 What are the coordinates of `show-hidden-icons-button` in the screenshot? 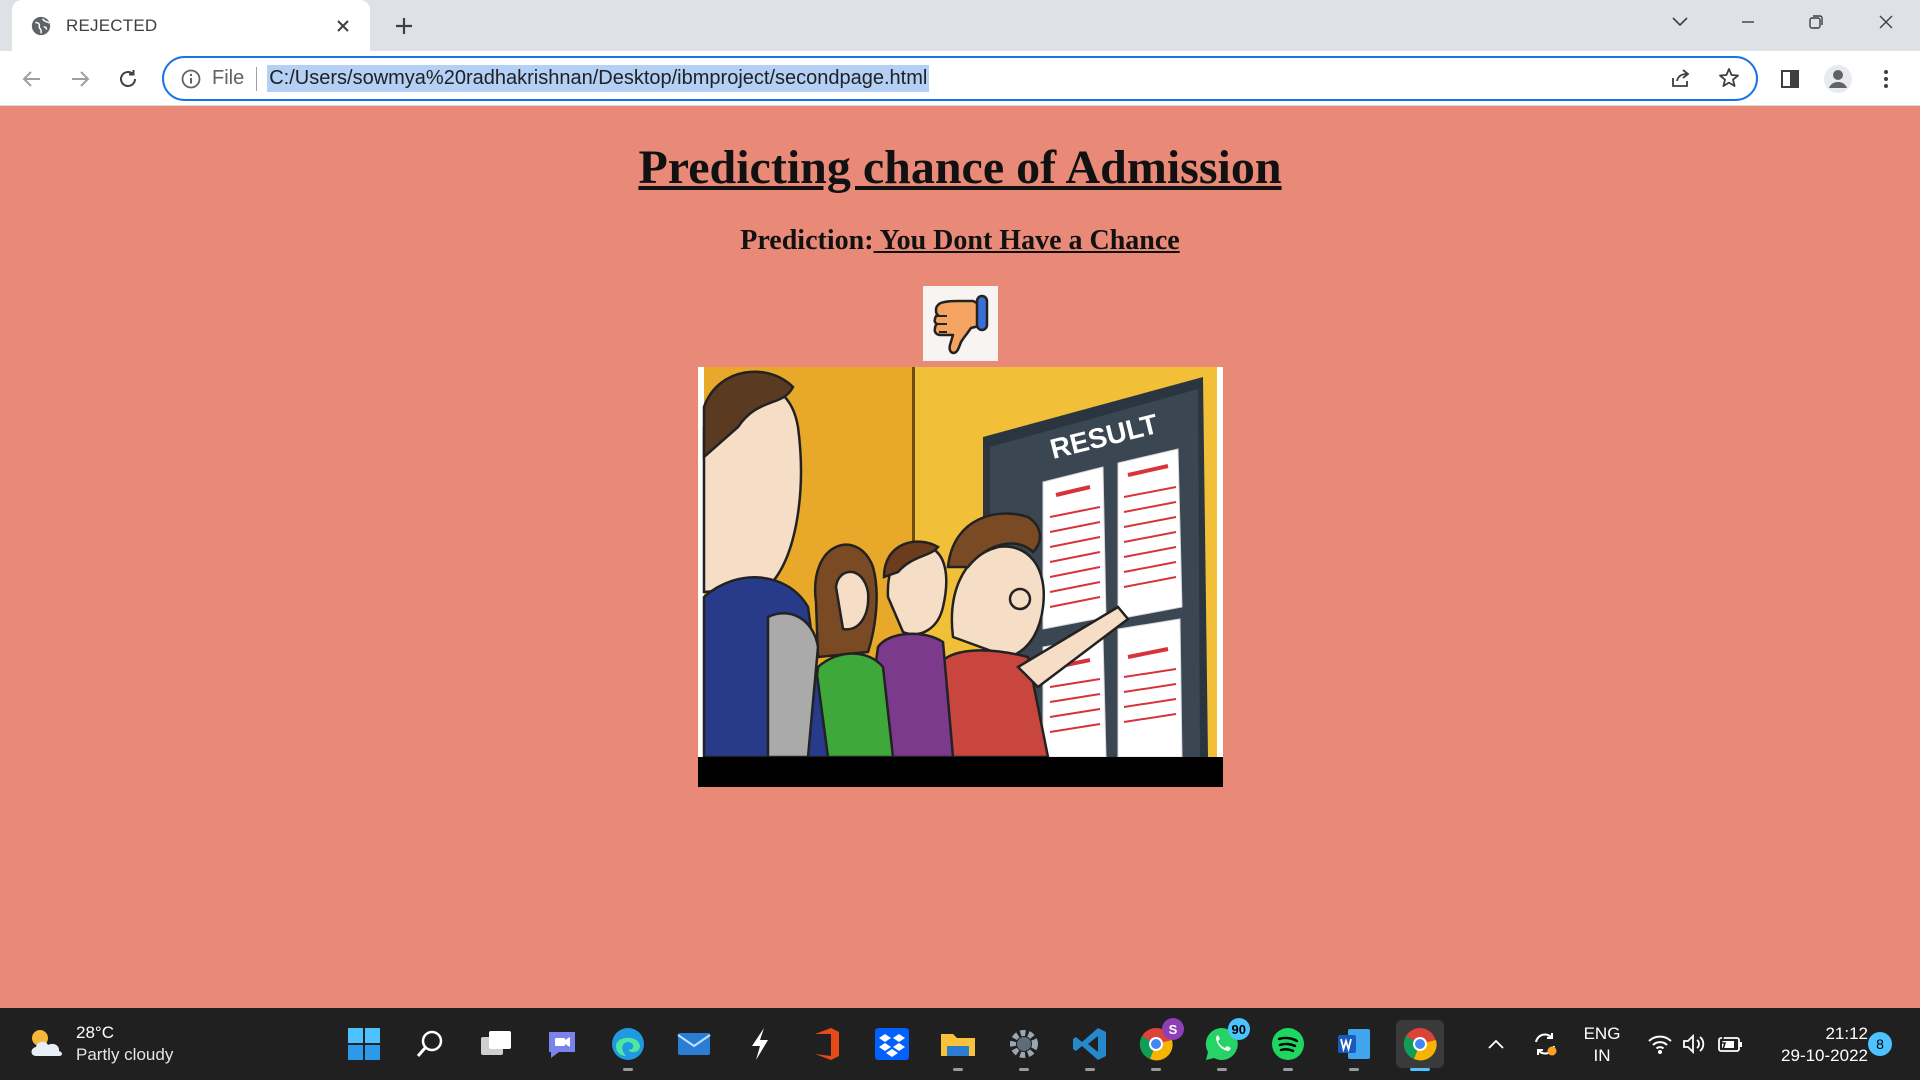 It's located at (1496, 1044).